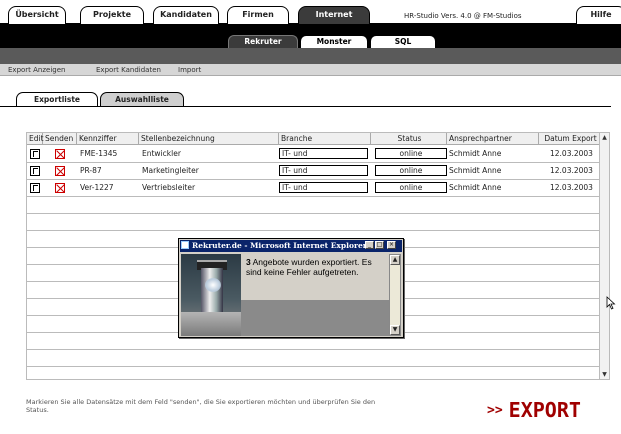 The image size is (621, 434). Describe the element at coordinates (604, 374) in the screenshot. I see `scroll-down-icon: ▼` at that location.